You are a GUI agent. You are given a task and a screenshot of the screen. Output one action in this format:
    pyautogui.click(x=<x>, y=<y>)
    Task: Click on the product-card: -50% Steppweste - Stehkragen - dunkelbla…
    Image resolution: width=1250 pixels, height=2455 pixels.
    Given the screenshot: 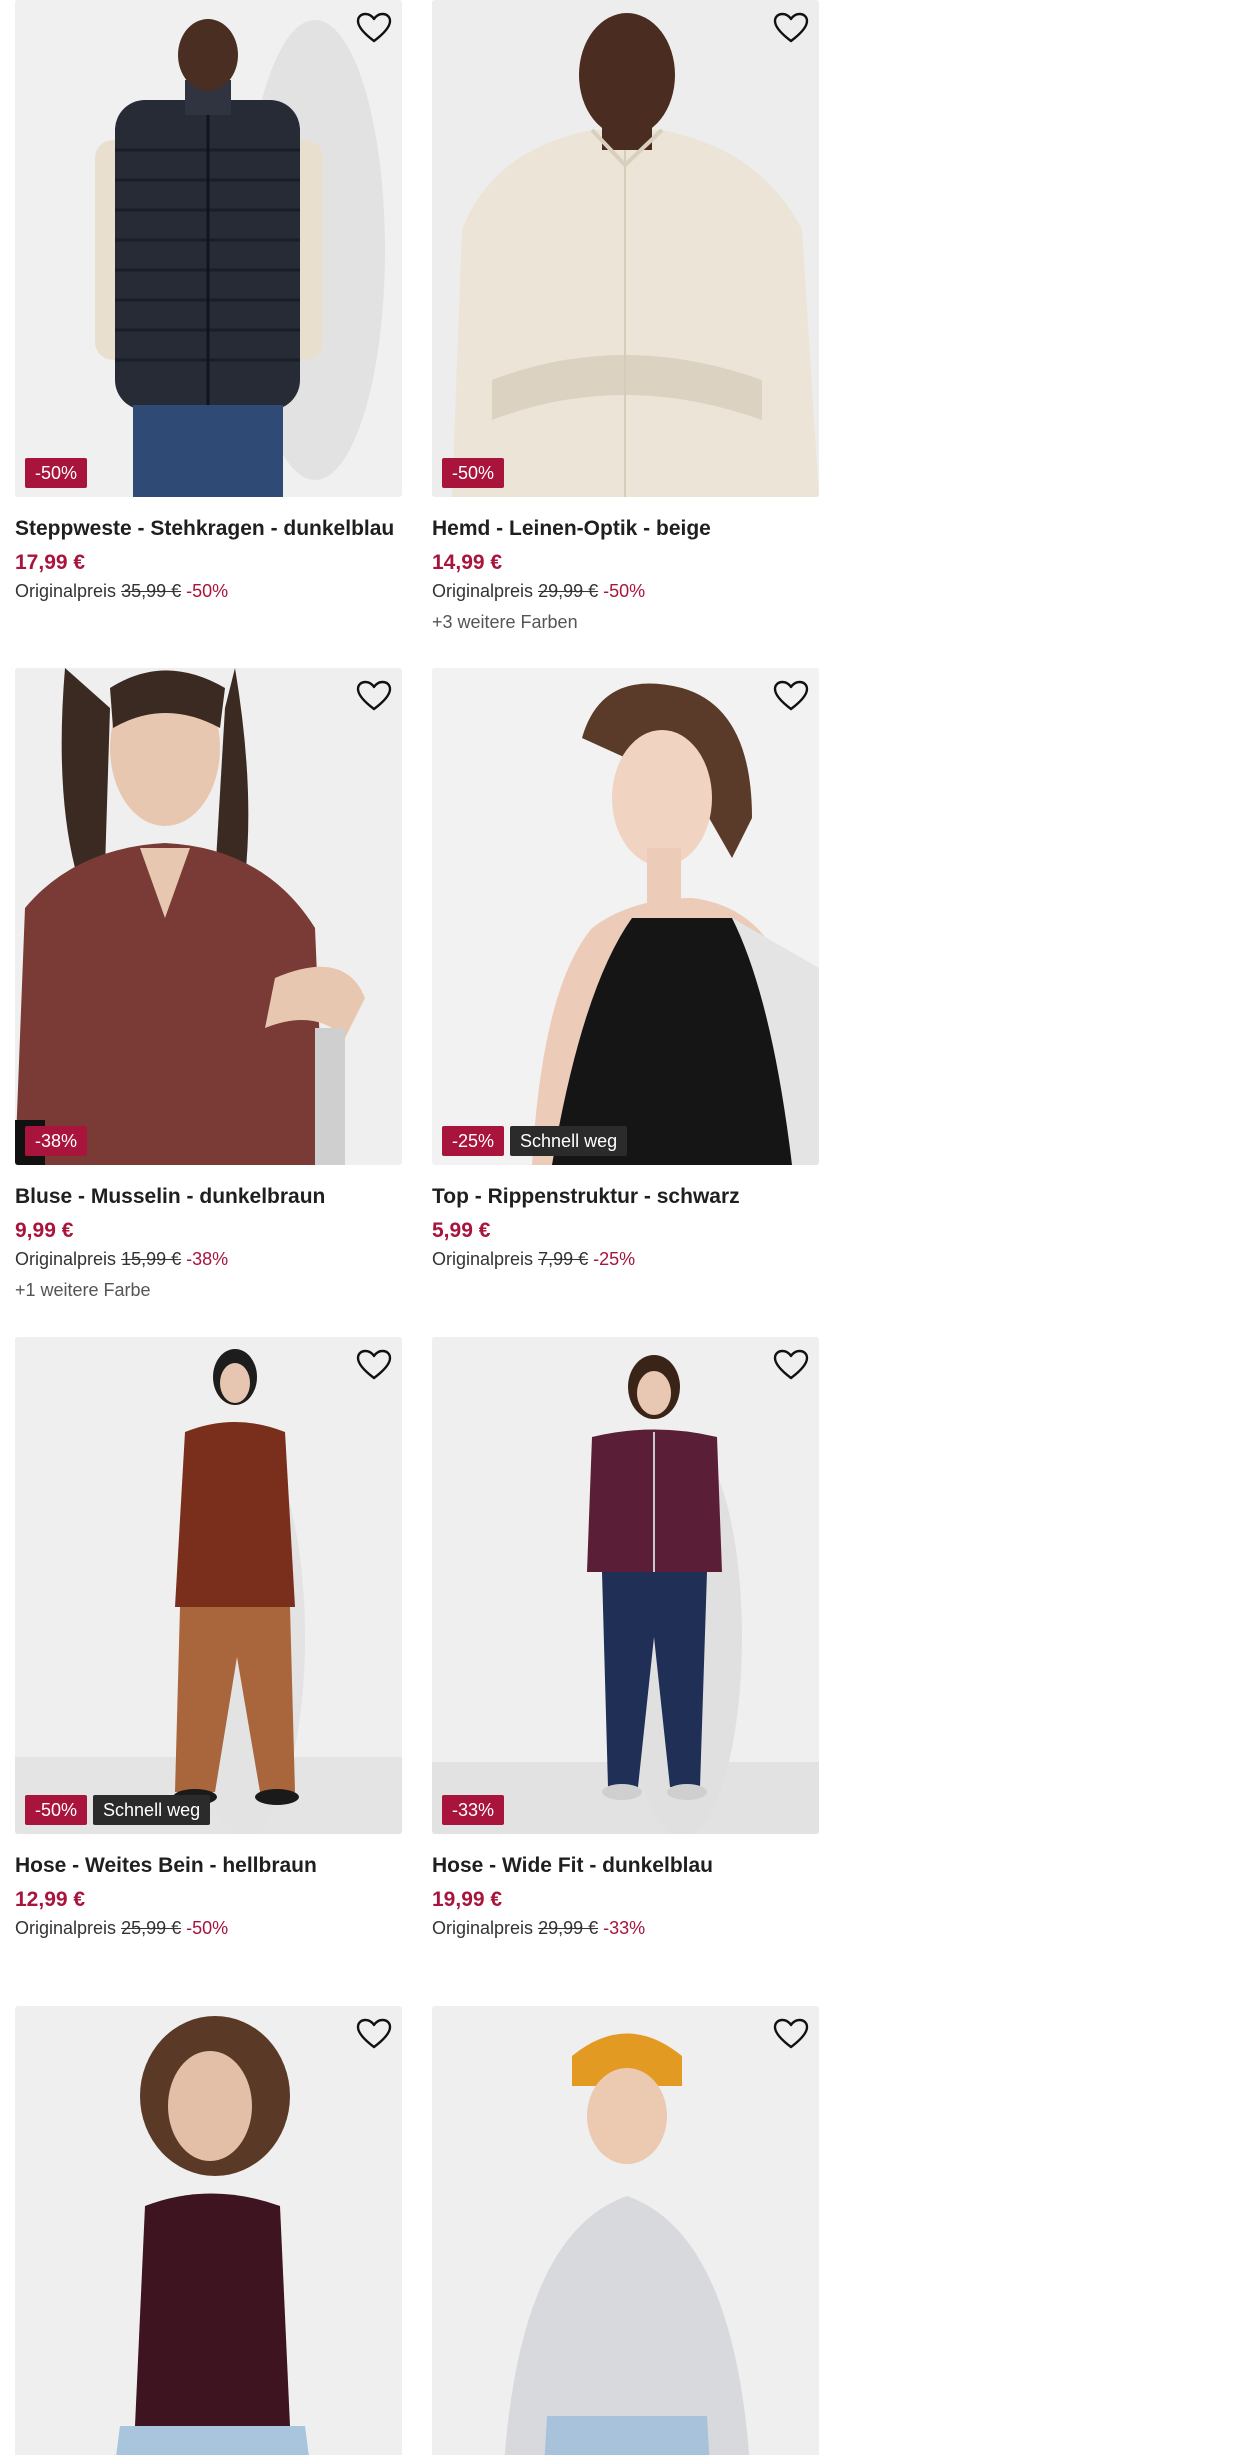 What is the action you would take?
    pyautogui.click(x=208, y=301)
    